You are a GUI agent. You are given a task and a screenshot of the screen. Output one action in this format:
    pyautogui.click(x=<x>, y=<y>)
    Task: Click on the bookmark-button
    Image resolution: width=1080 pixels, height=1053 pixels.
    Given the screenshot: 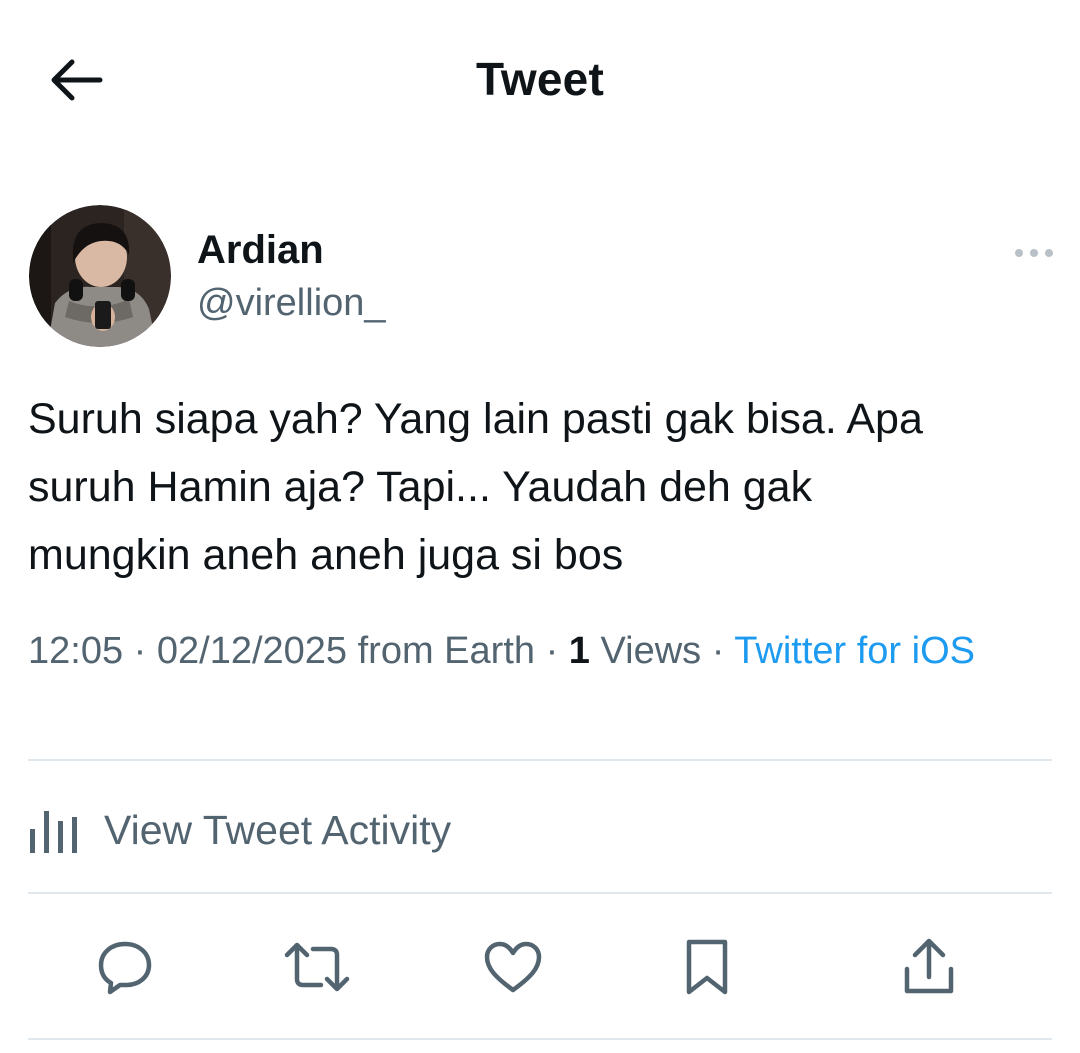 What is the action you would take?
    pyautogui.click(x=707, y=967)
    